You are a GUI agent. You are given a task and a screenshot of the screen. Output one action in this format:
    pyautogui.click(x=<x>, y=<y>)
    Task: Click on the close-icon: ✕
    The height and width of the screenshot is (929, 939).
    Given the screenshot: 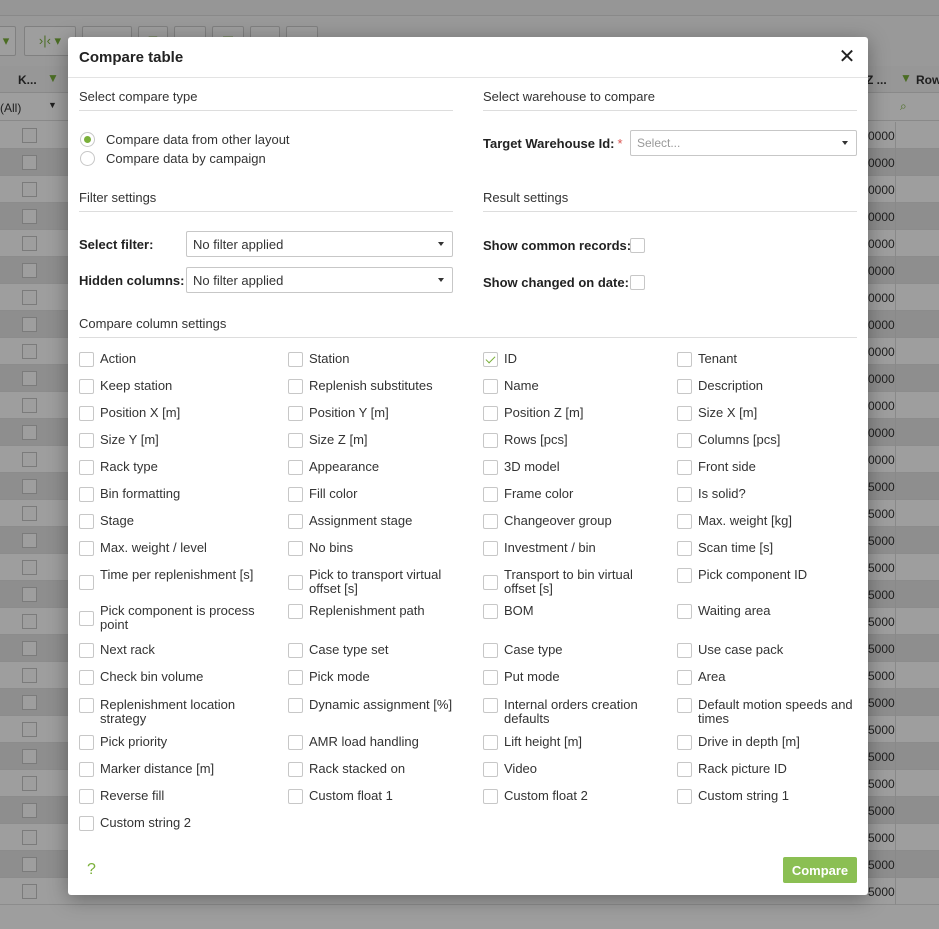 What is the action you would take?
    pyautogui.click(x=847, y=57)
    